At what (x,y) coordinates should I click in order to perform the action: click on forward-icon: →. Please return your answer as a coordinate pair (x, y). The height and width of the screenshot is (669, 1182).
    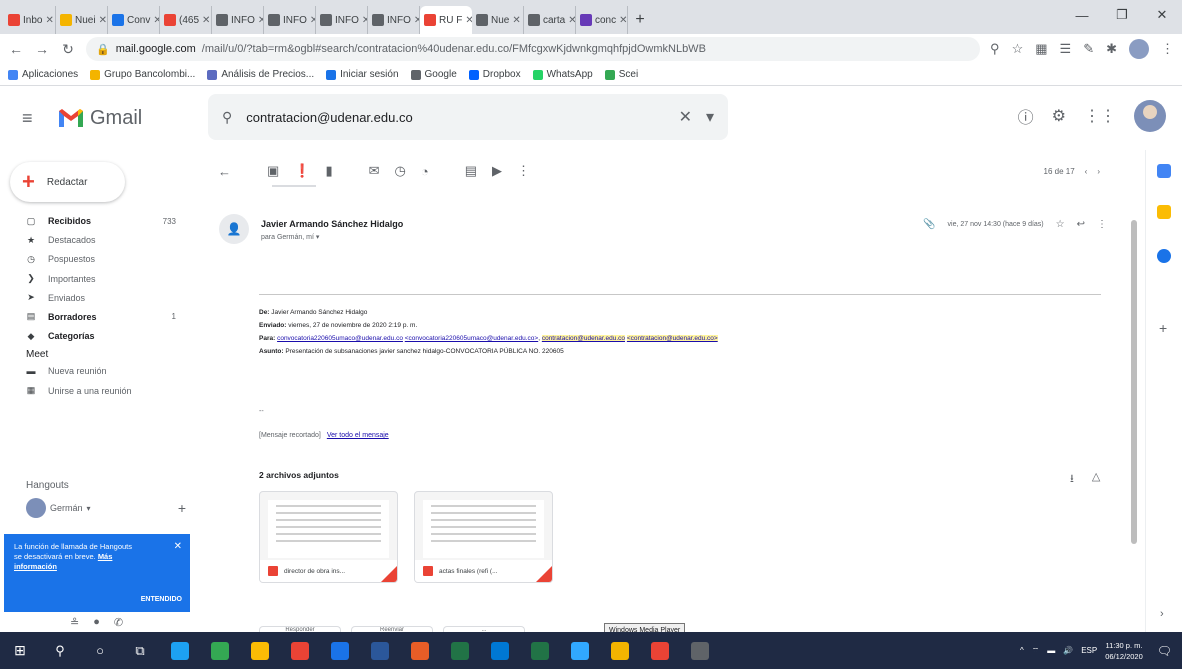
    Looking at the image, I should click on (42, 49).